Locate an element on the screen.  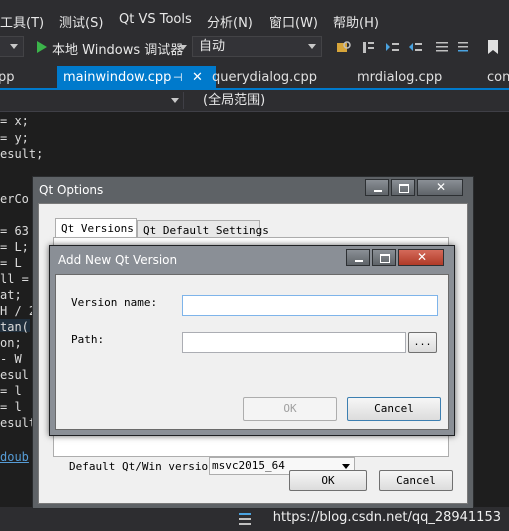
tab-pp: pp is located at coordinates (7, 78).